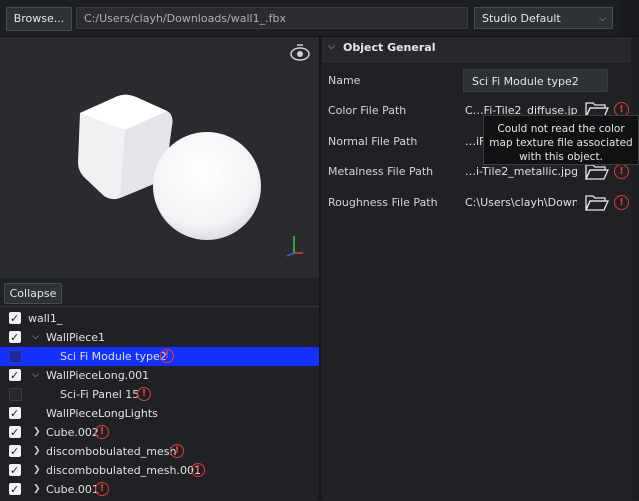 Image resolution: width=639 pixels, height=501 pixels. What do you see at coordinates (389, 47) in the screenshot?
I see `section-title: Object General` at bounding box center [389, 47].